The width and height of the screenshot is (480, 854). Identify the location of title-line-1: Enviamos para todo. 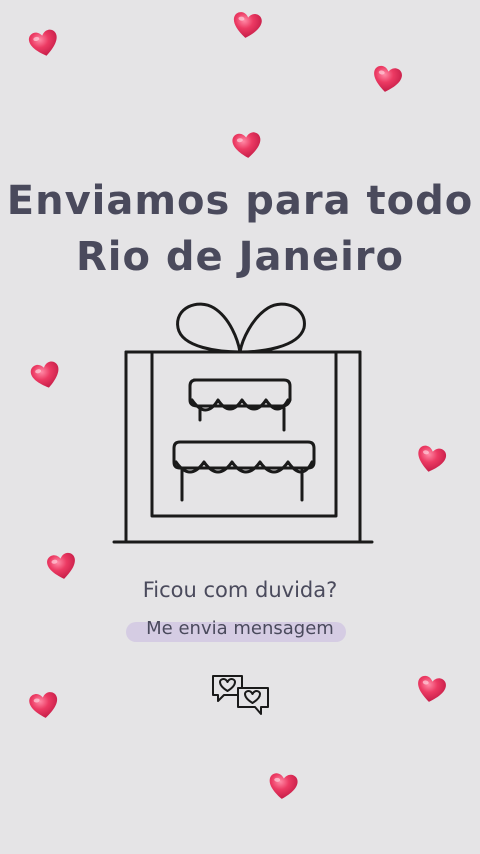
(240, 201).